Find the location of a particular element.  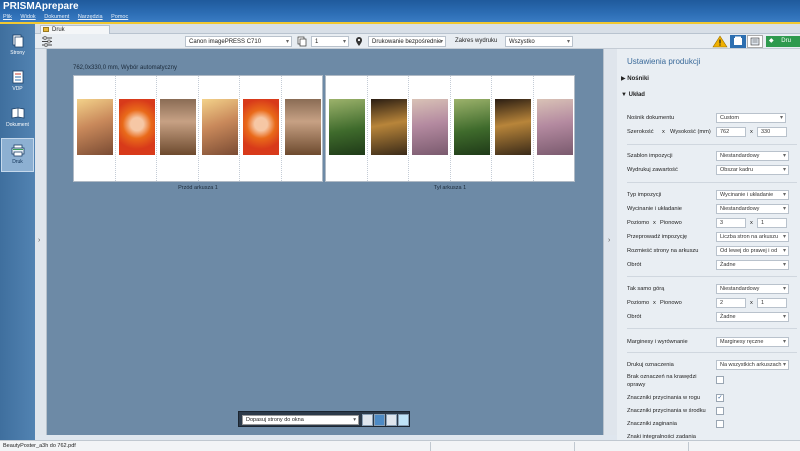

status-file-name: BeautyPoster_a3h do 762.pdf is located at coordinates (39, 446).